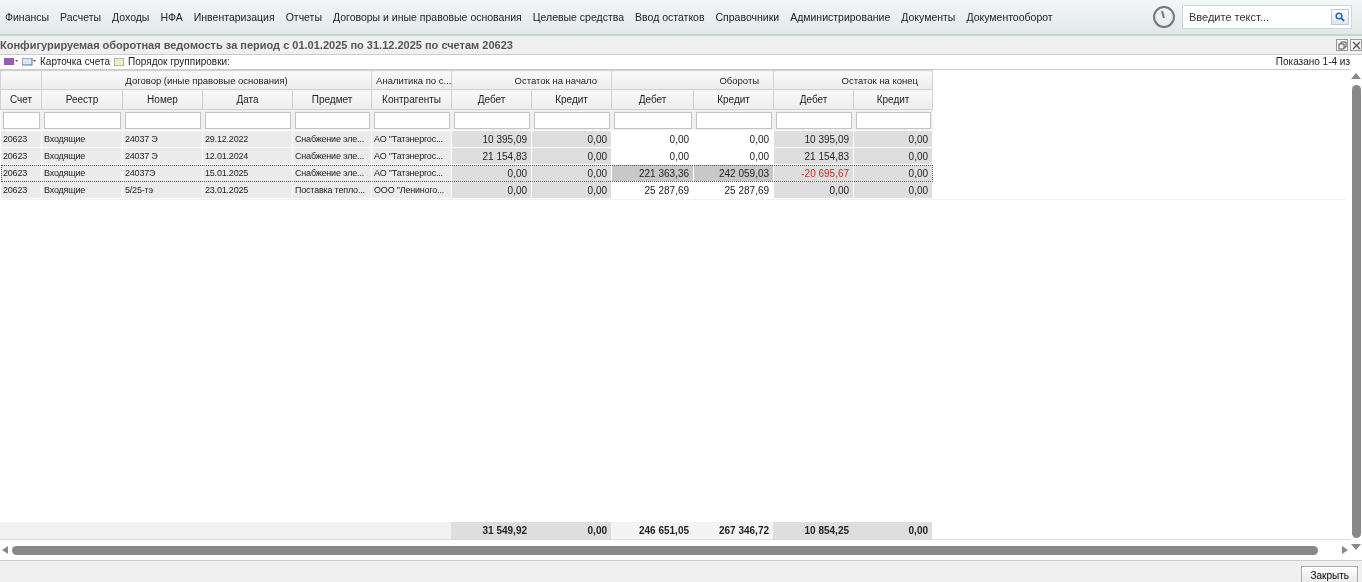 This screenshot has height=582, width=1362. Describe the element at coordinates (1329, 574) in the screenshot. I see `close-button: Закрыть` at that location.